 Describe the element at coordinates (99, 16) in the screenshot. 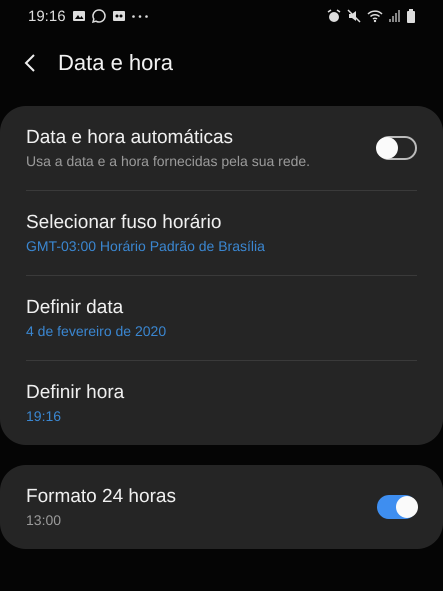

I see `chat-icon` at that location.